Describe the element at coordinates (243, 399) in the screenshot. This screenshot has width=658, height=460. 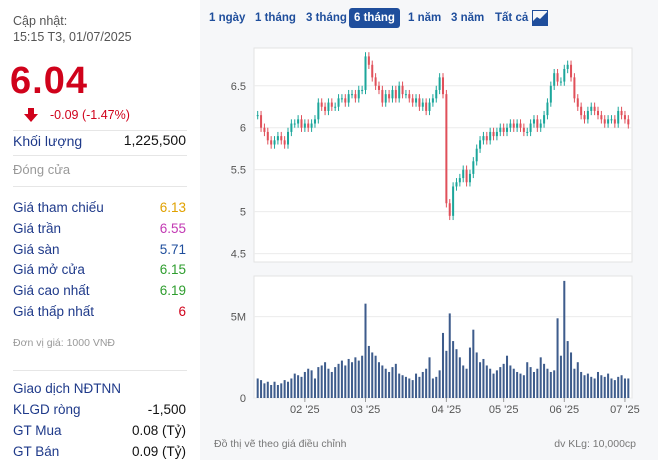
I see `volume-tick-label: 0` at that location.